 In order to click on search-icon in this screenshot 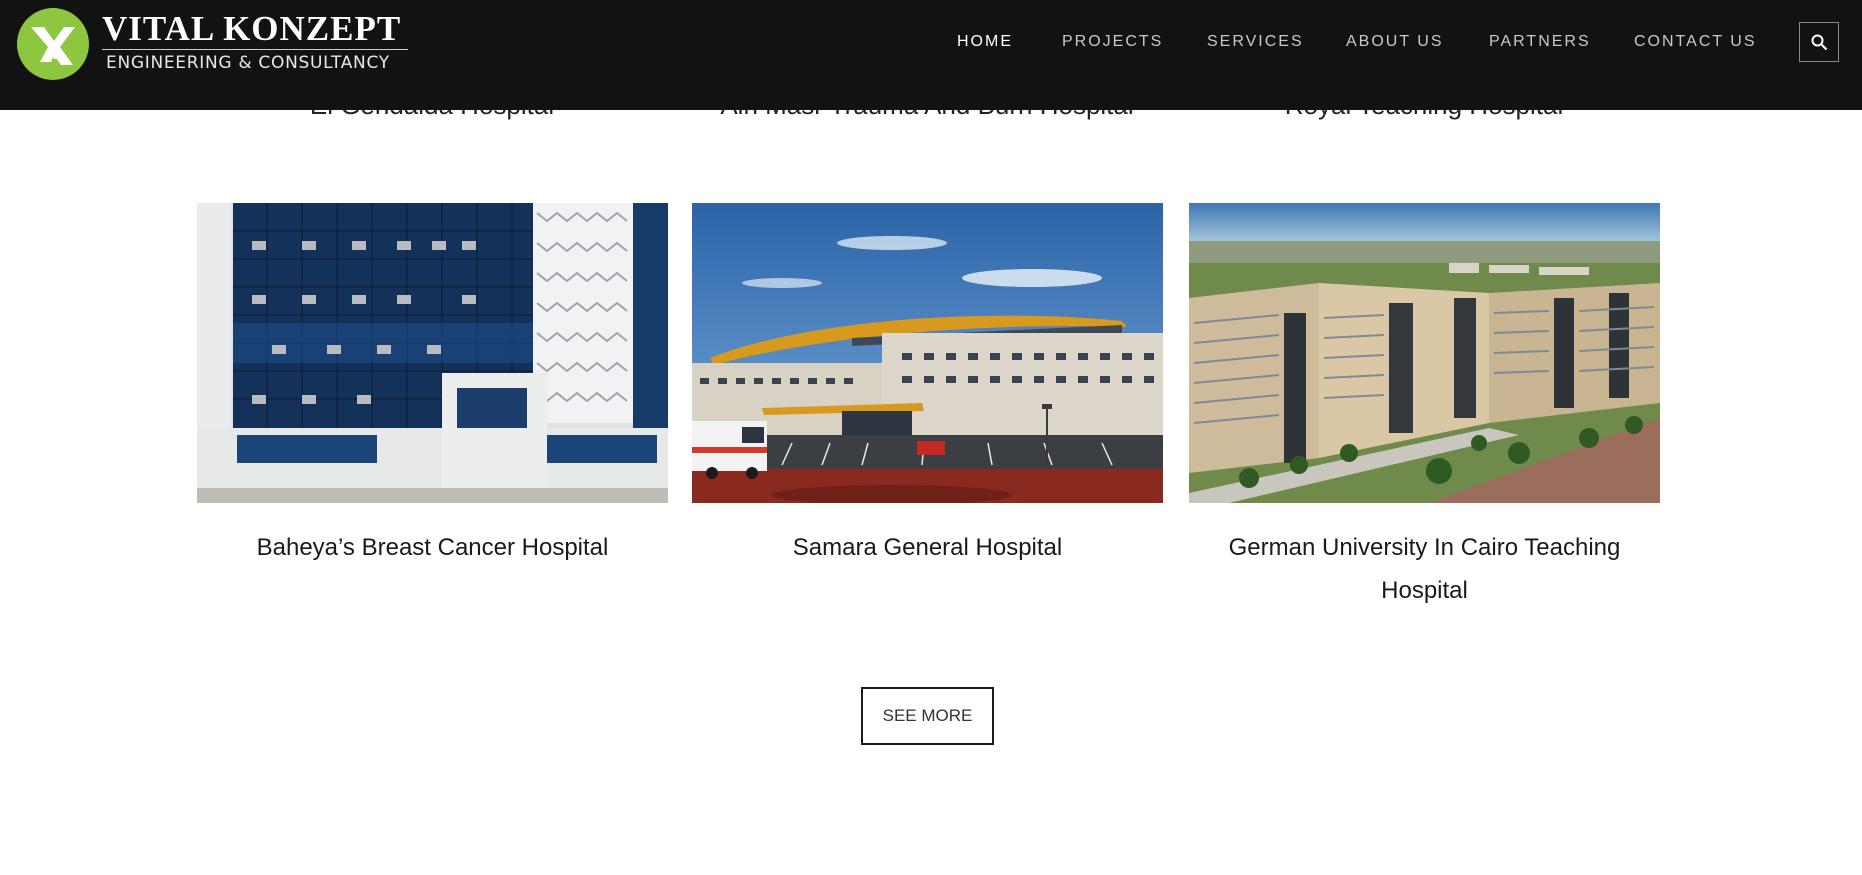, I will do `click(1819, 42)`.